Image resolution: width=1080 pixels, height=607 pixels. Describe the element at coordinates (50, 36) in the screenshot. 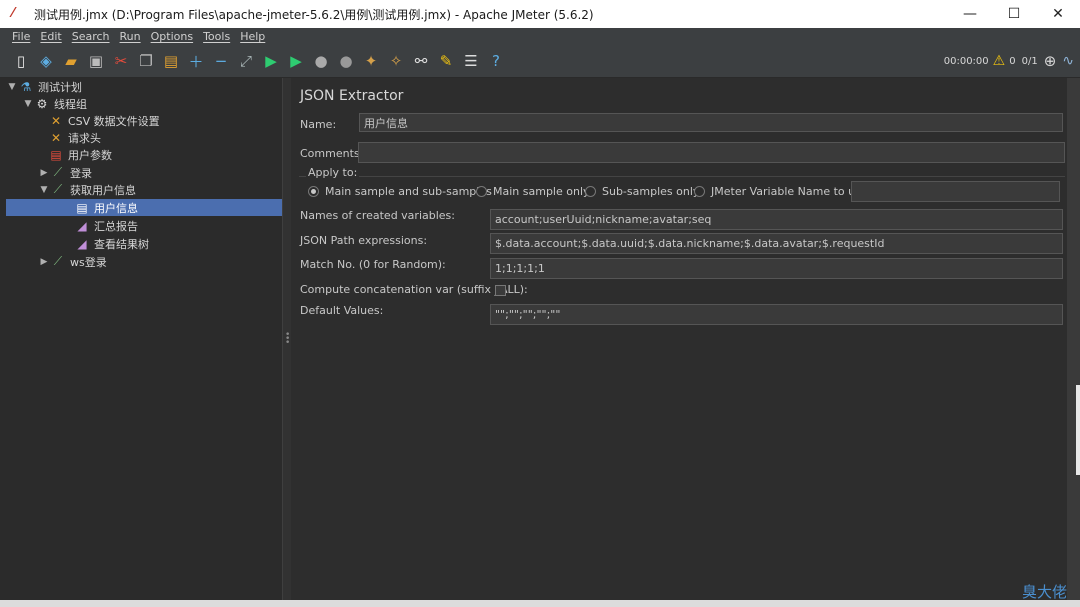

I see `menu-edit: Edit` at that location.